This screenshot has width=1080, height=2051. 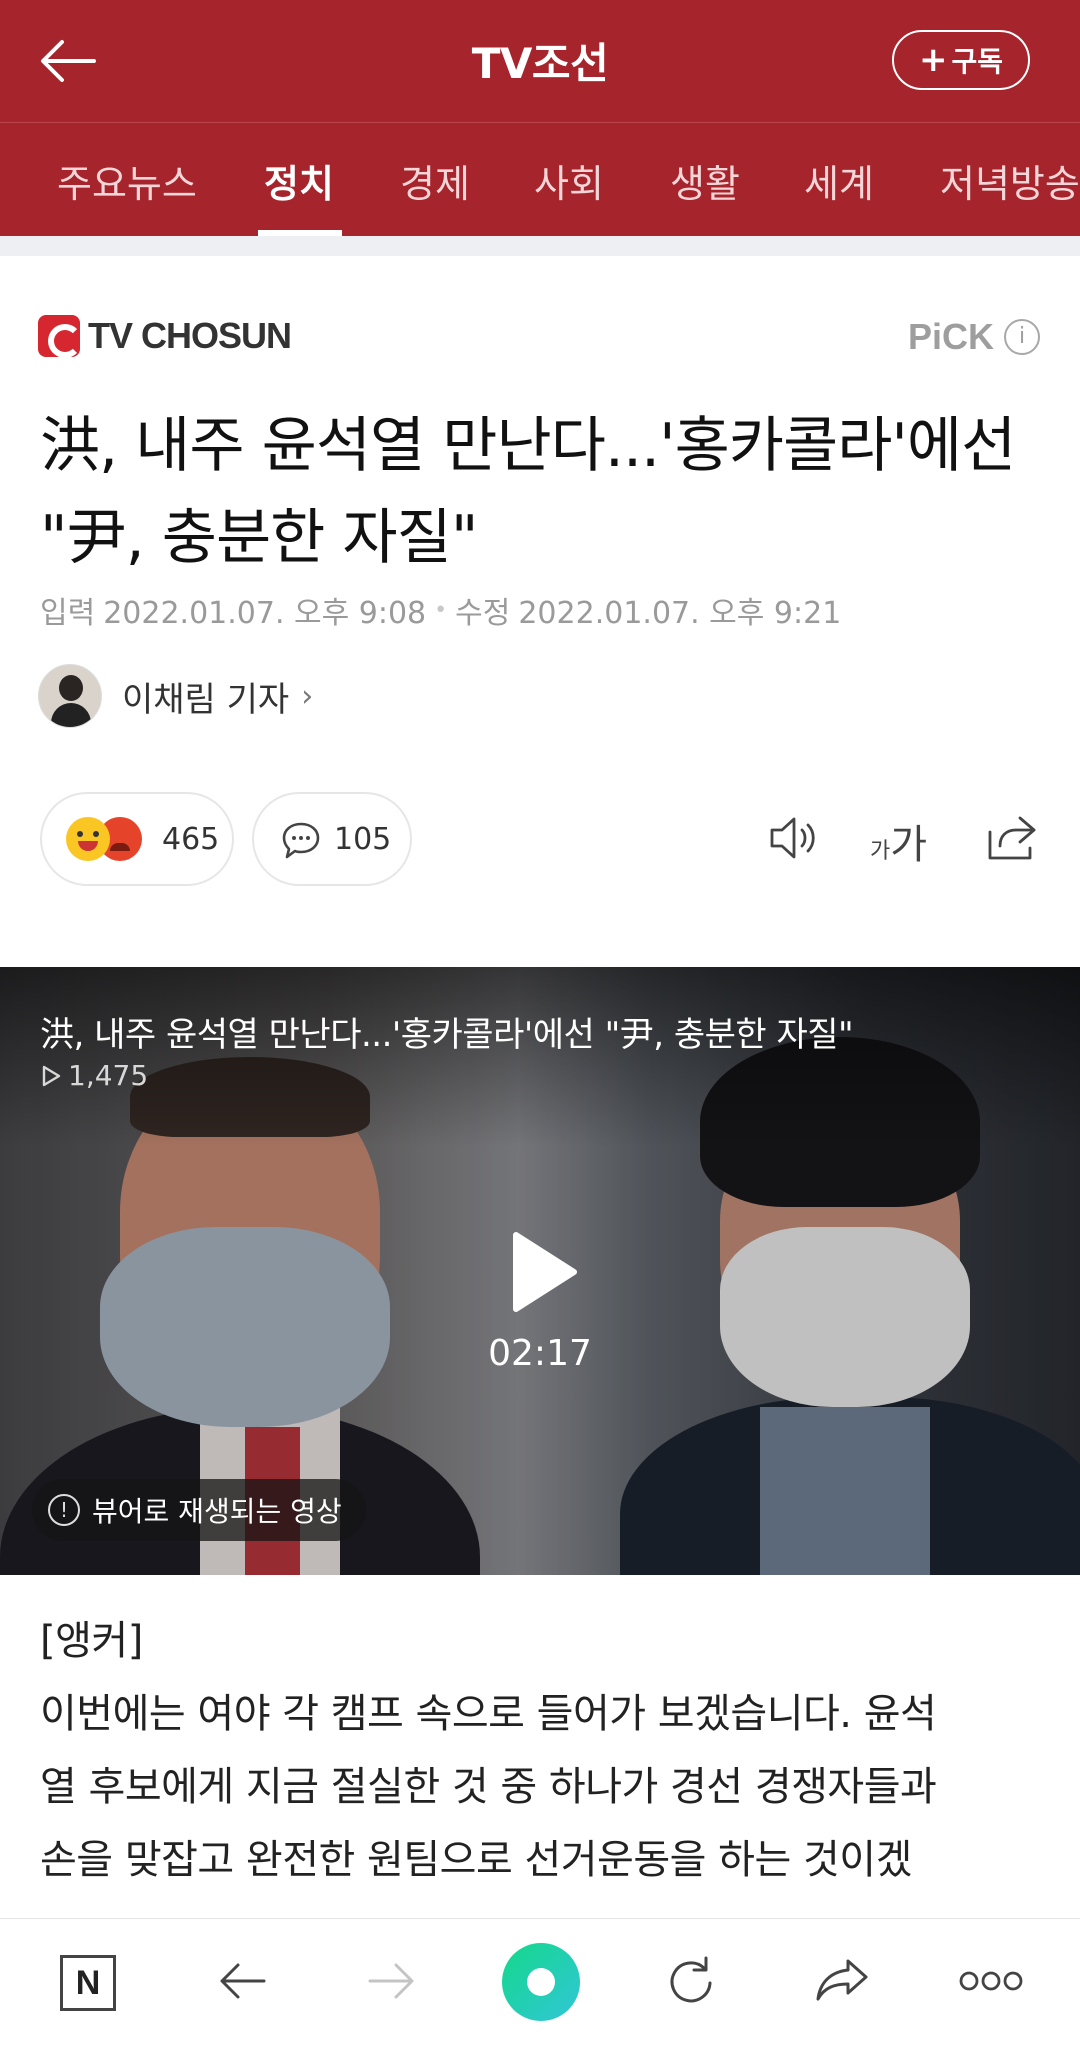 I want to click on pick-badge: PiCK i, so click(x=974, y=337).